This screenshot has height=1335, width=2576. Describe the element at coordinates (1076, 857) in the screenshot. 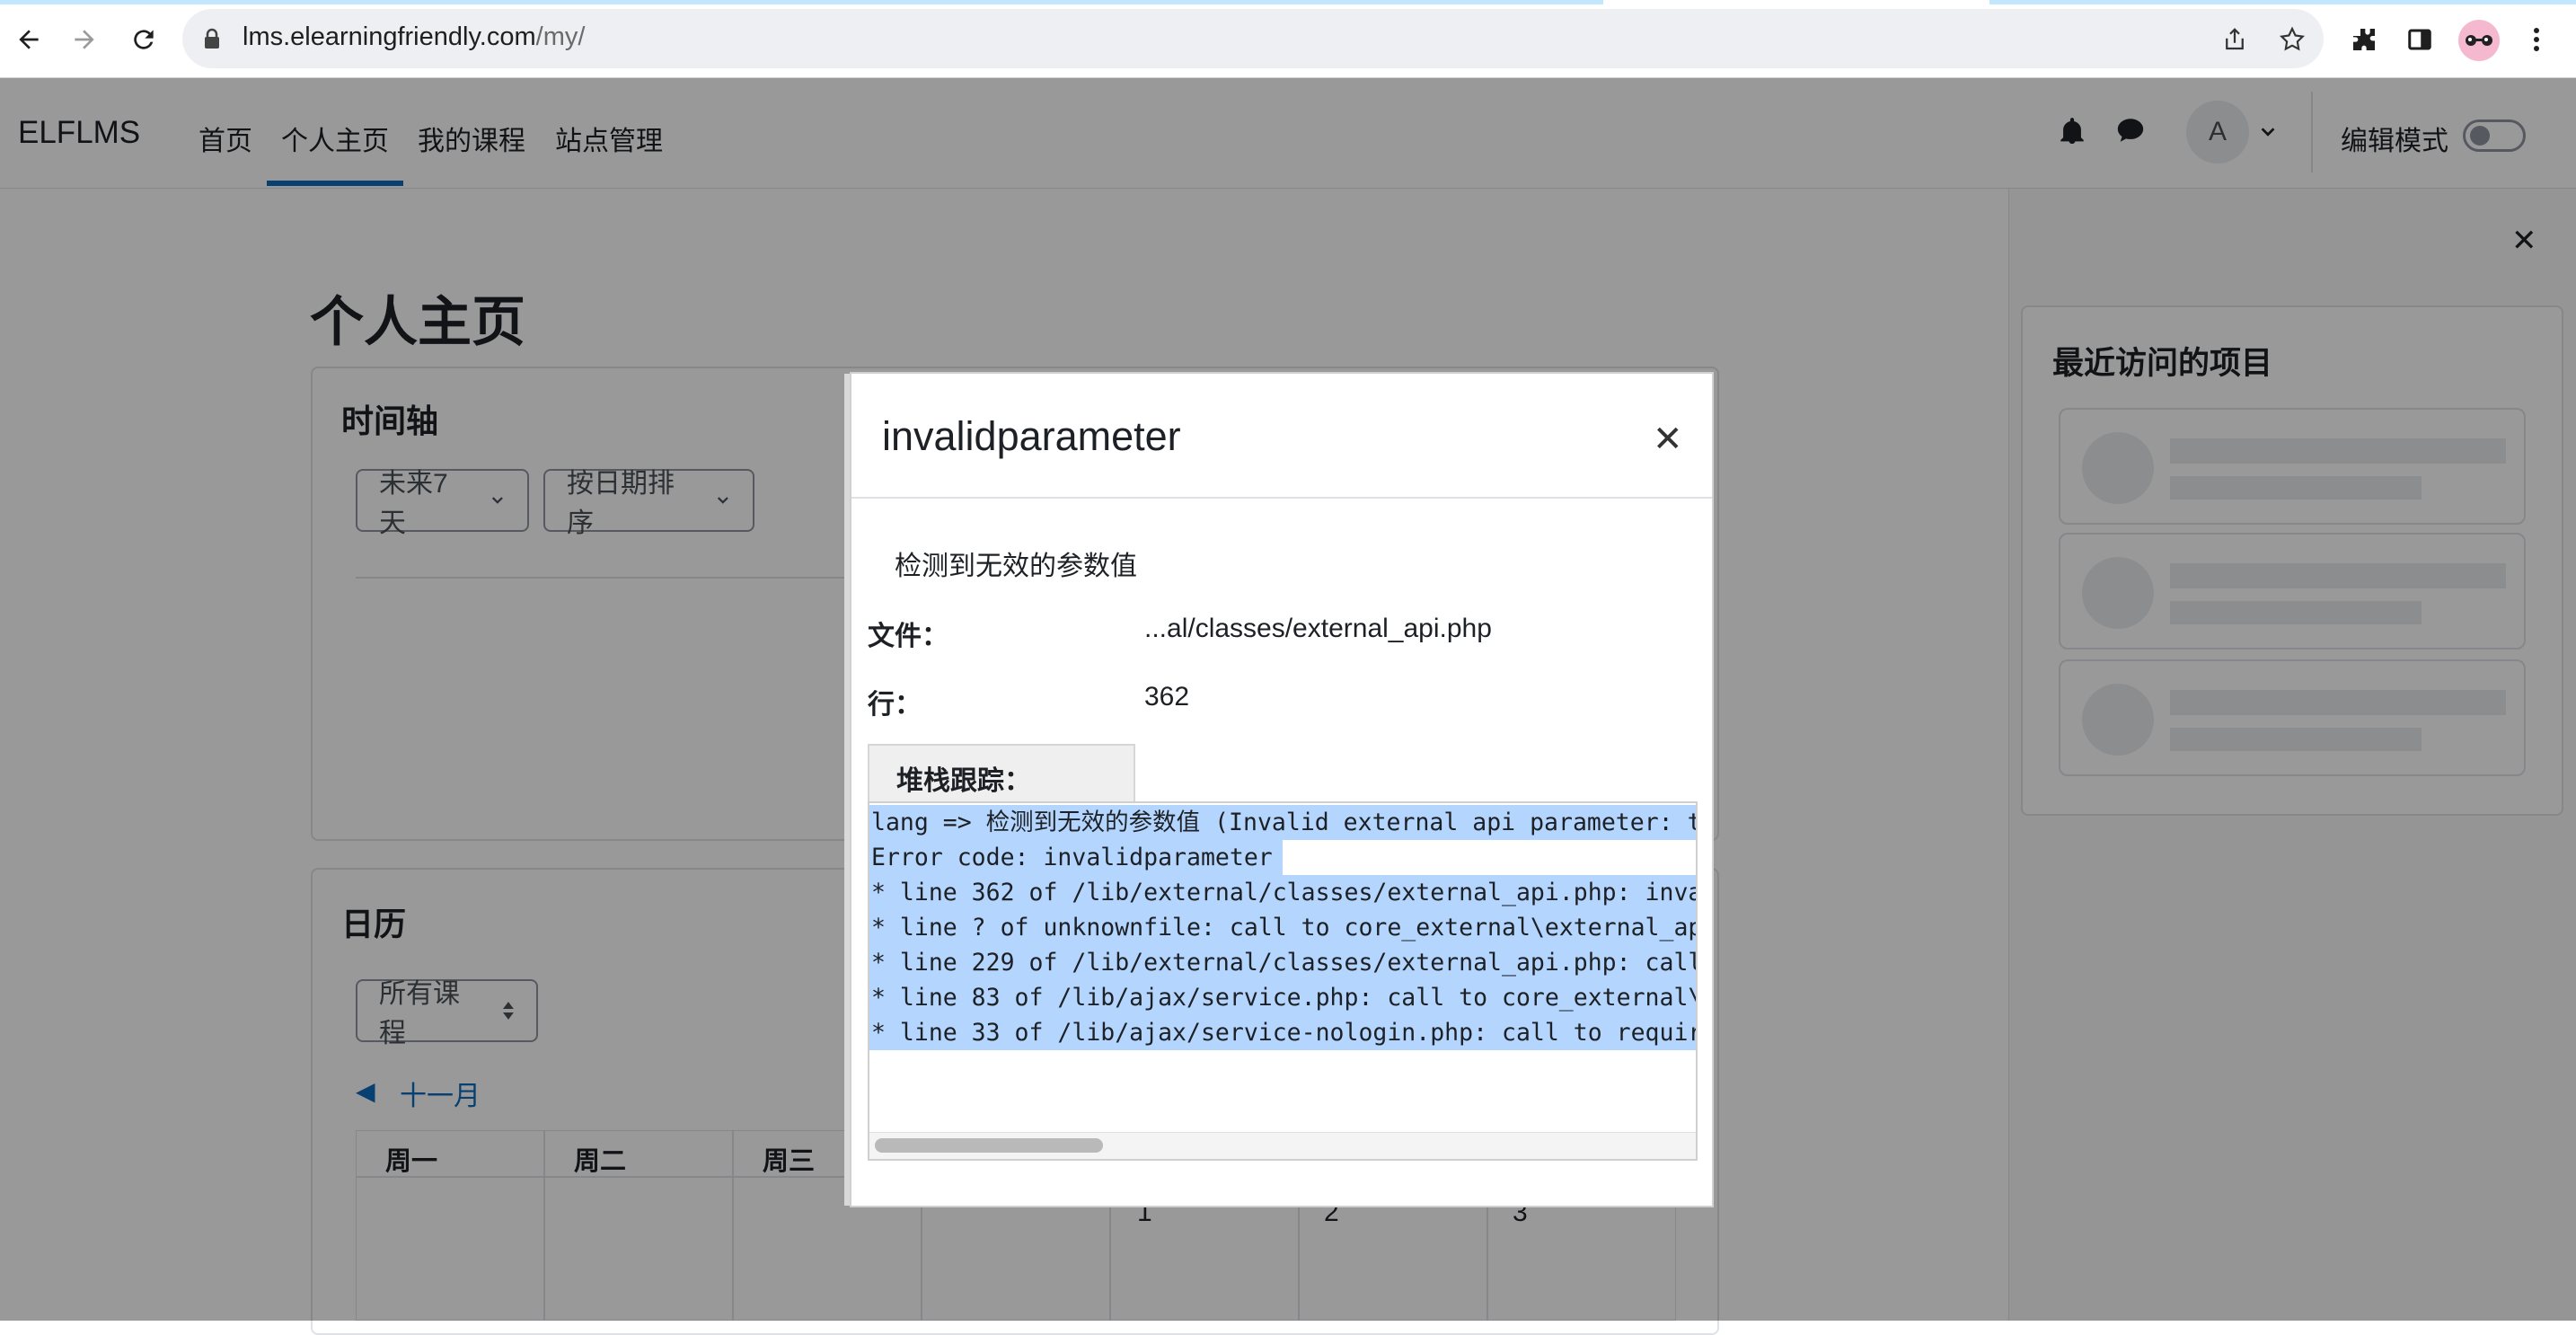

I see `stack-trace-line: Error code: invalidparameter` at that location.